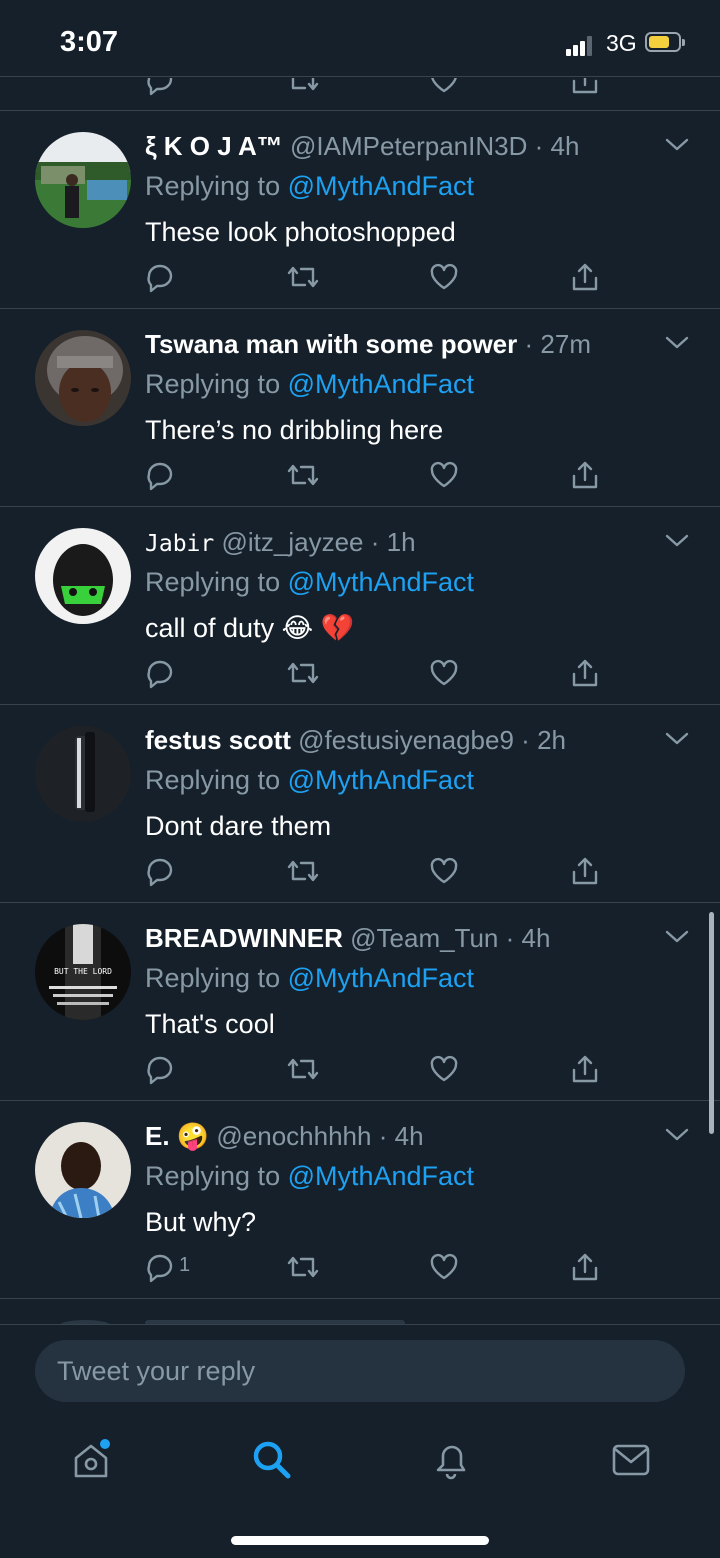  I want to click on notification-dot, so click(105, 1444).